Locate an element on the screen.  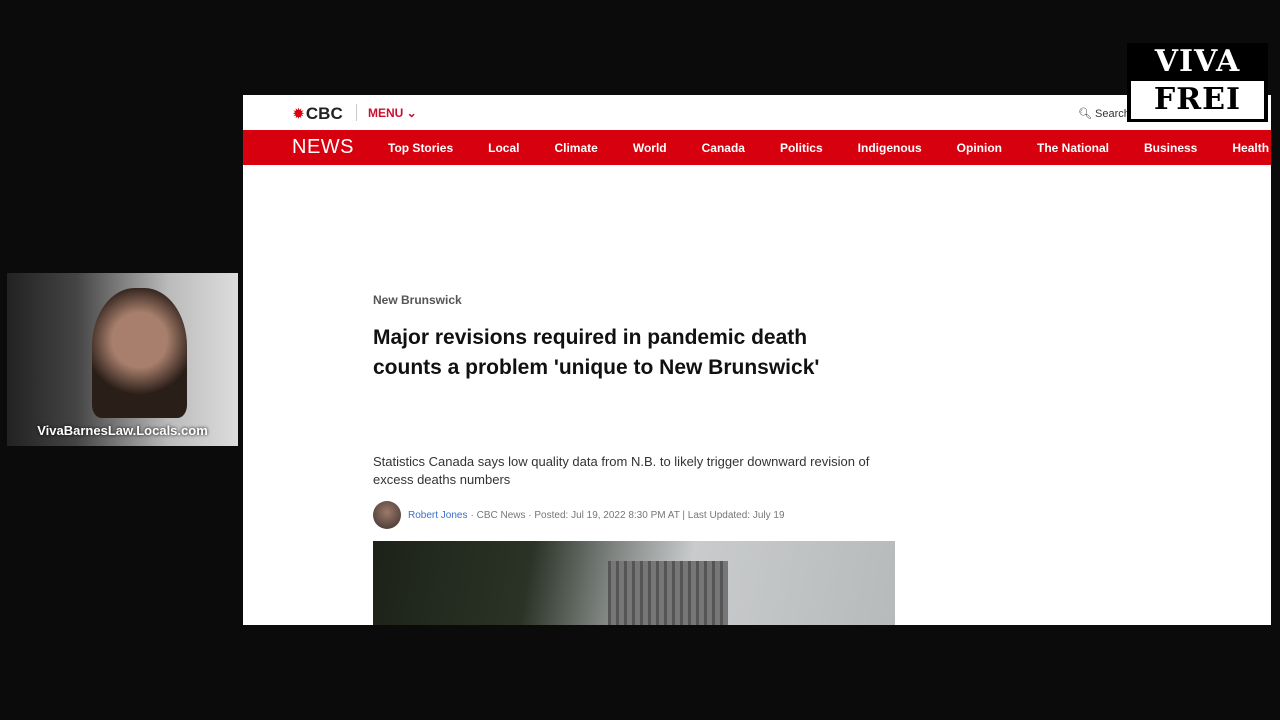
article-photo is located at coordinates (634, 583).